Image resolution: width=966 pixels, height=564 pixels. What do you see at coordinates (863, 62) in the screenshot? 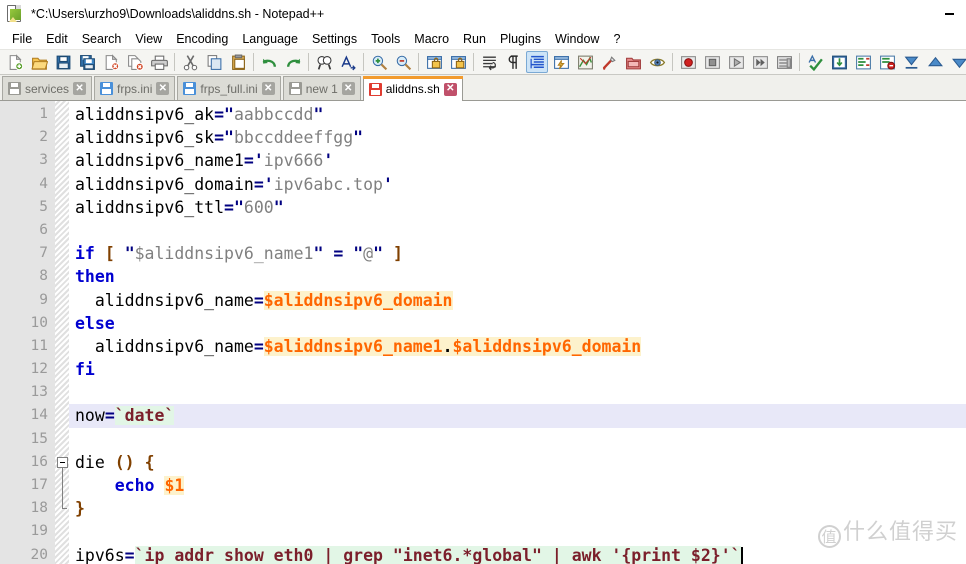
I see `toolbar-remove-empty-lines-icon` at bounding box center [863, 62].